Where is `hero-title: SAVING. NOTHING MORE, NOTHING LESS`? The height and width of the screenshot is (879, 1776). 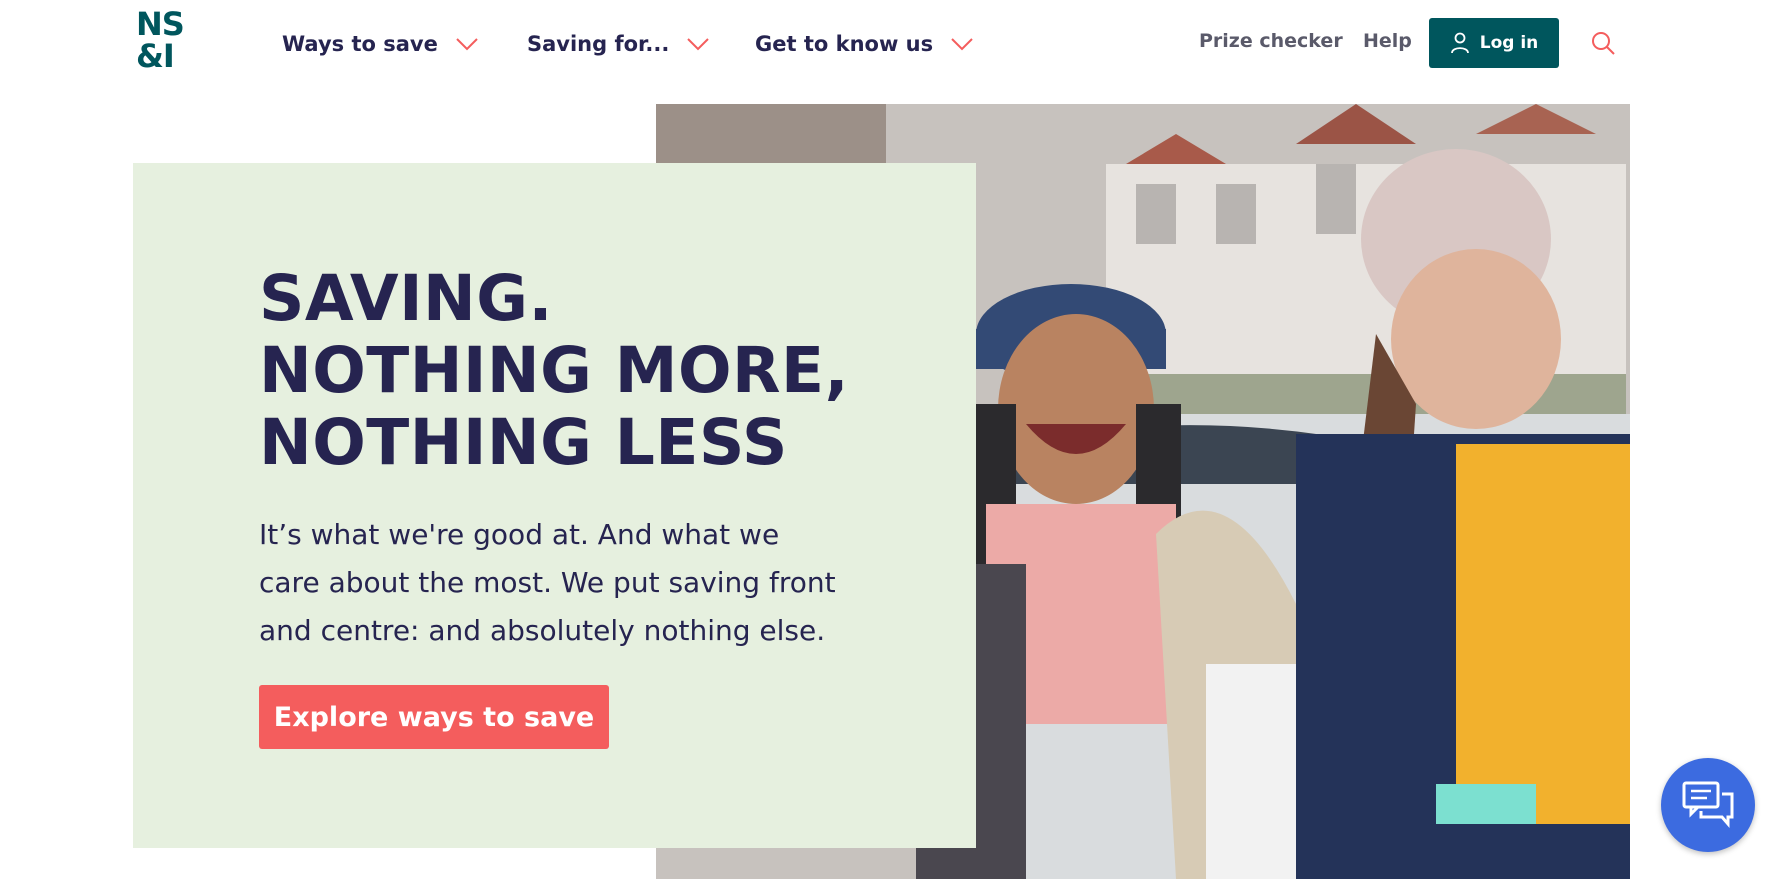
hero-title: SAVING. NOTHING MORE, NOTHING LESS is located at coordinates (584, 371).